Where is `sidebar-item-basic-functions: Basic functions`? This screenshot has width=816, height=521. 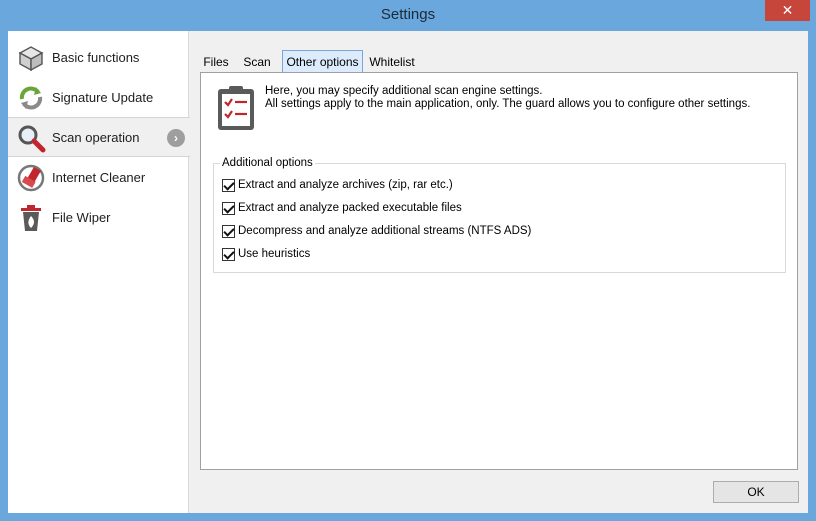 sidebar-item-basic-functions: Basic functions is located at coordinates (98, 58).